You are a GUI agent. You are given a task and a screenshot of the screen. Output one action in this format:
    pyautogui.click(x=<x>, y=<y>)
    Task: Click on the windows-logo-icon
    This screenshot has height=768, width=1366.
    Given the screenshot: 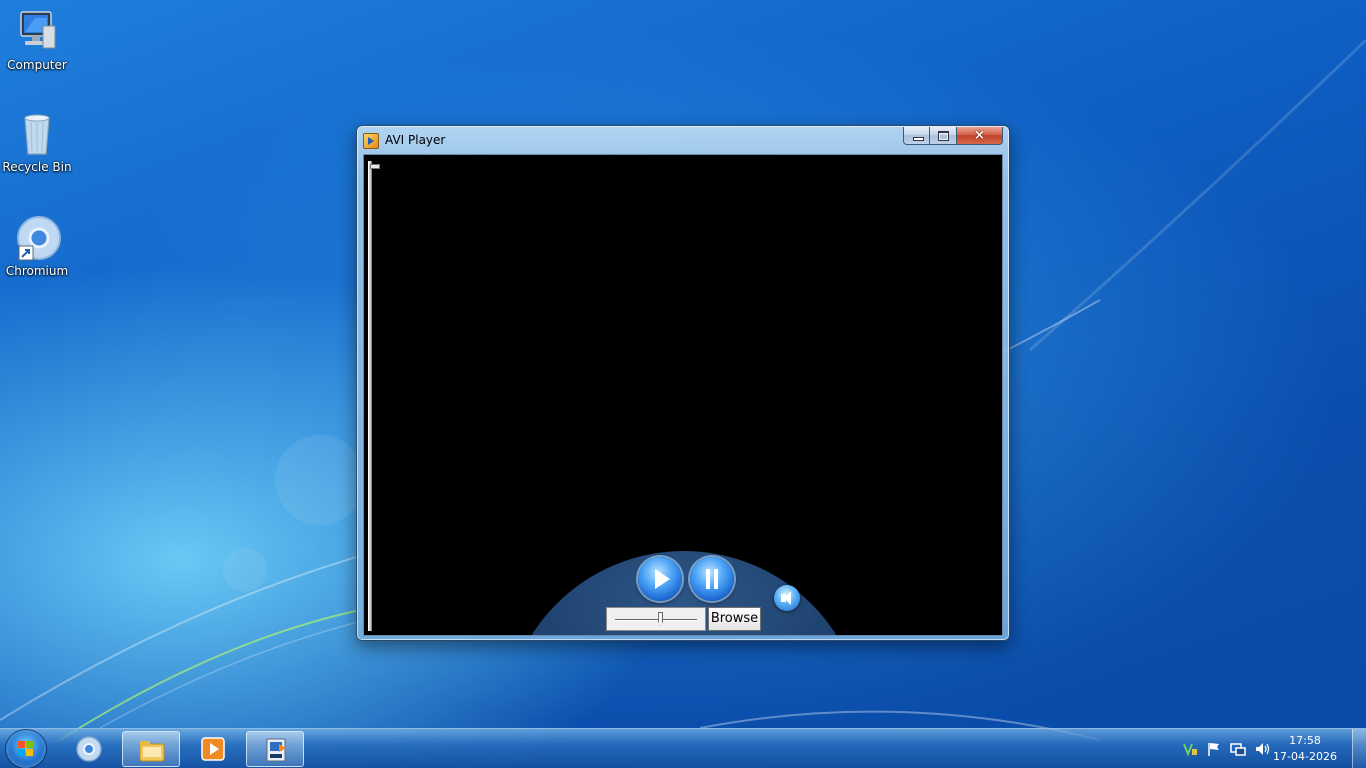 What is the action you would take?
    pyautogui.click(x=26, y=749)
    